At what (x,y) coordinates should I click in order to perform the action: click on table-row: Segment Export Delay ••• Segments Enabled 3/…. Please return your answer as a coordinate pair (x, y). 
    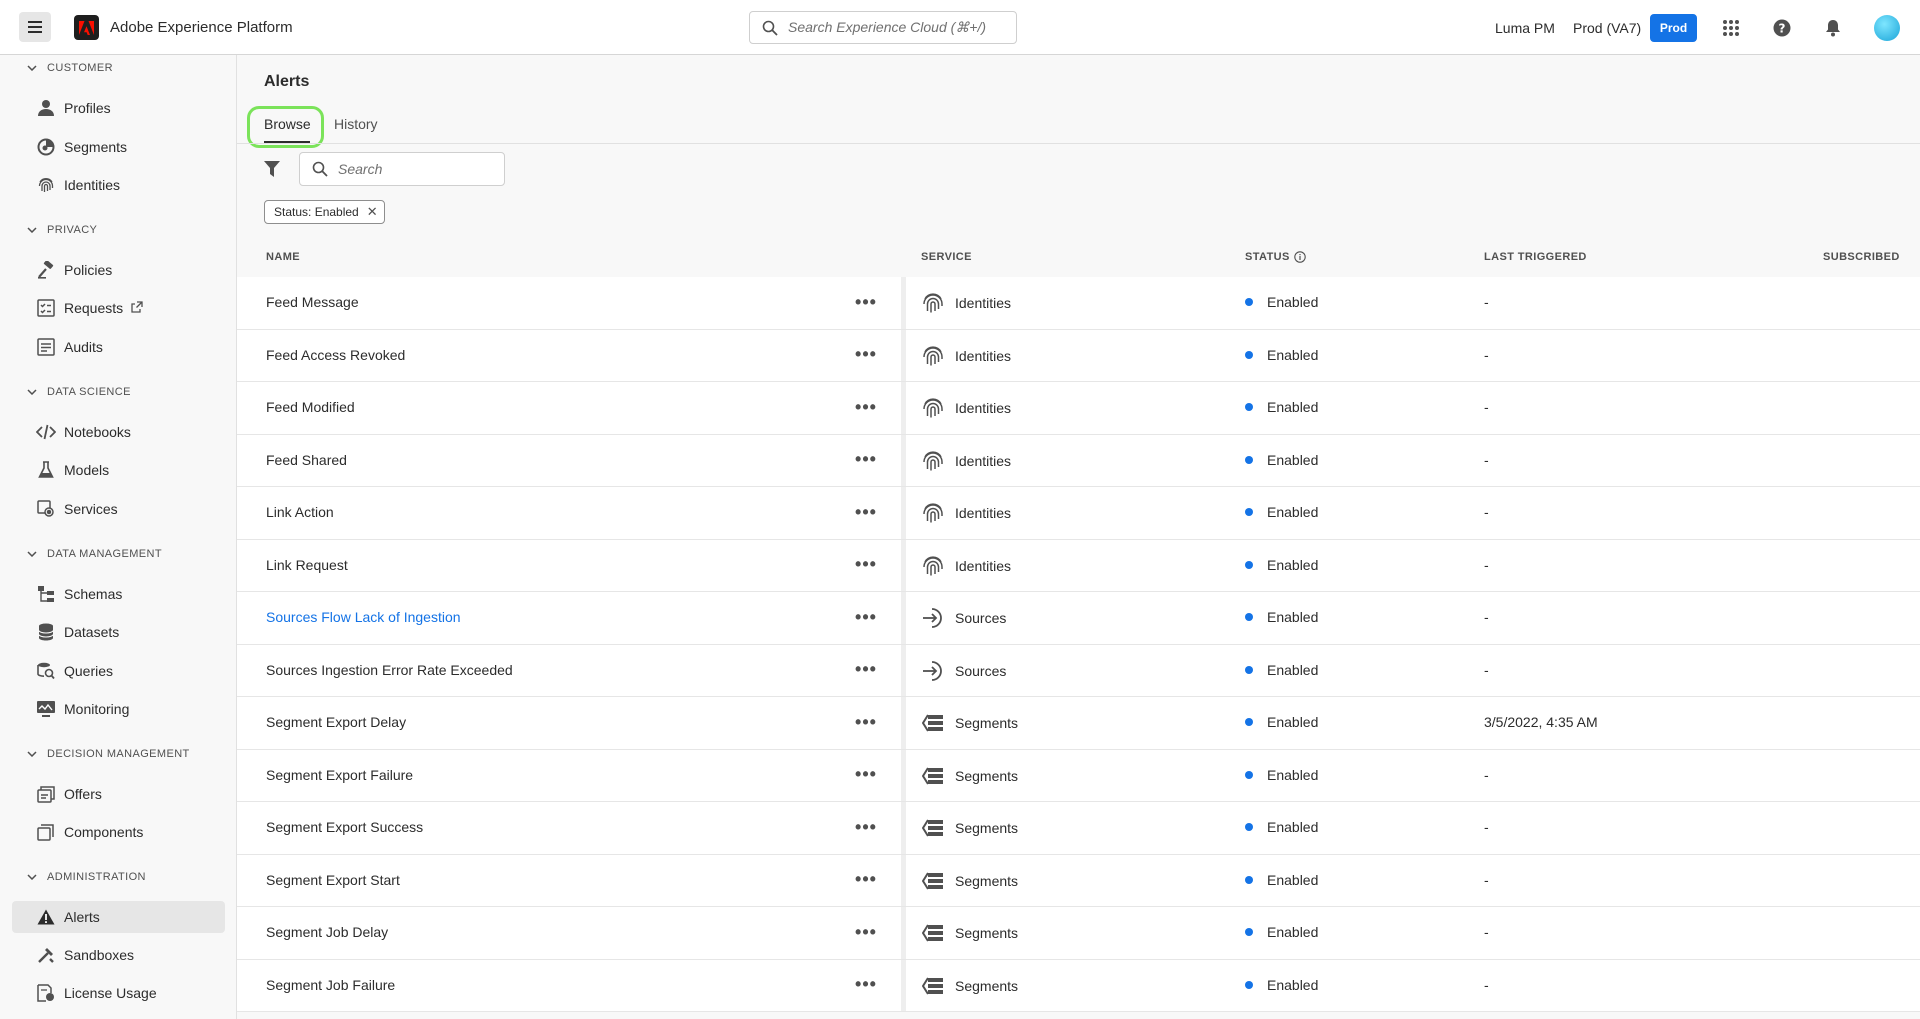
    Looking at the image, I should click on (1078, 723).